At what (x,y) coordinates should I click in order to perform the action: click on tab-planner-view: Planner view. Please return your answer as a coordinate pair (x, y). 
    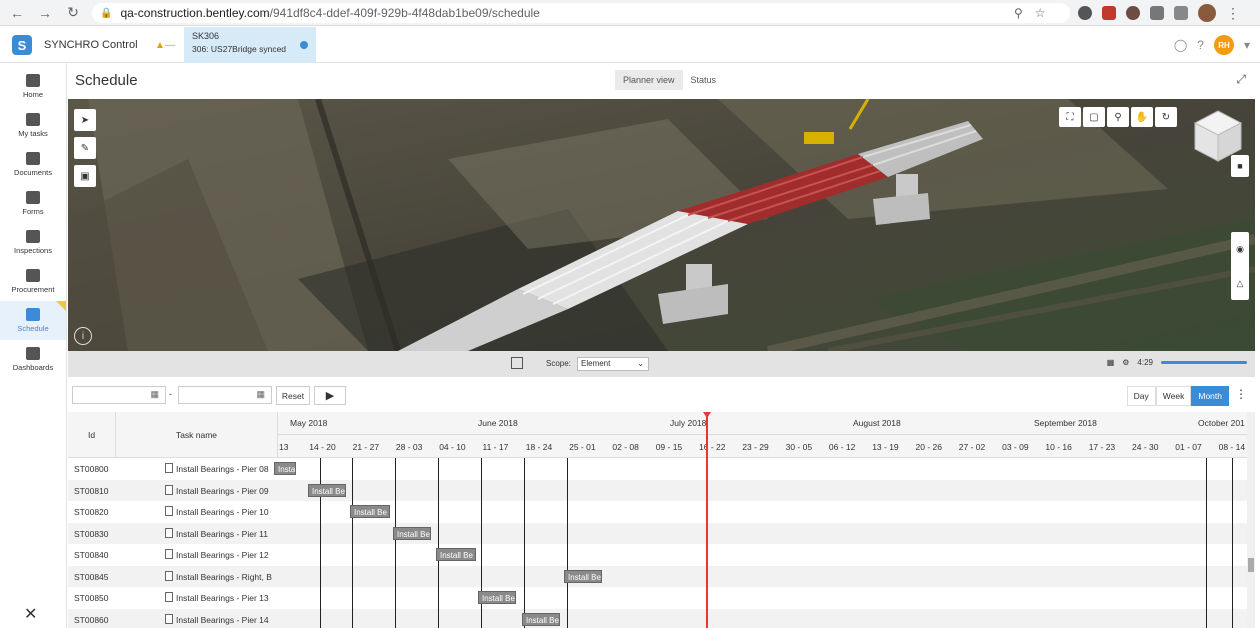
    Looking at the image, I should click on (649, 80).